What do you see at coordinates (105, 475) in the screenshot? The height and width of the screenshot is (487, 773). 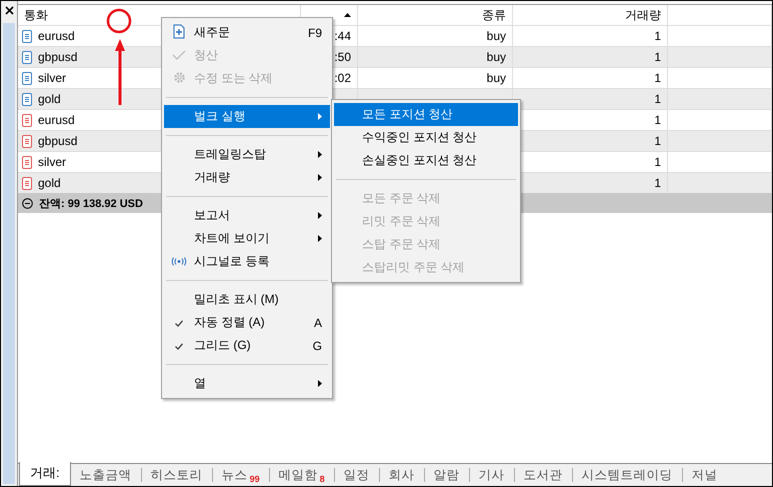 I see `tab: 노출금액` at bounding box center [105, 475].